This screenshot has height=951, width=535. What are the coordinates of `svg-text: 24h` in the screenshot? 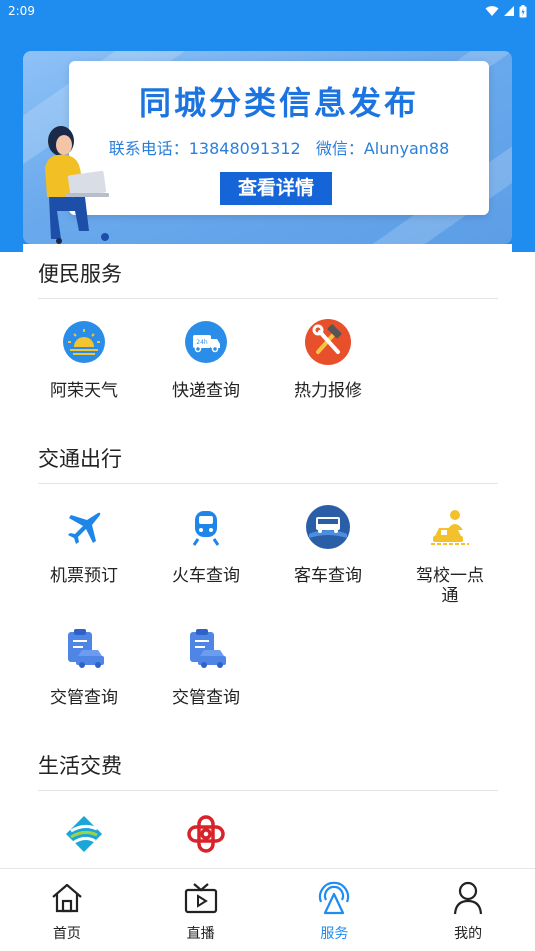 It's located at (202, 342).